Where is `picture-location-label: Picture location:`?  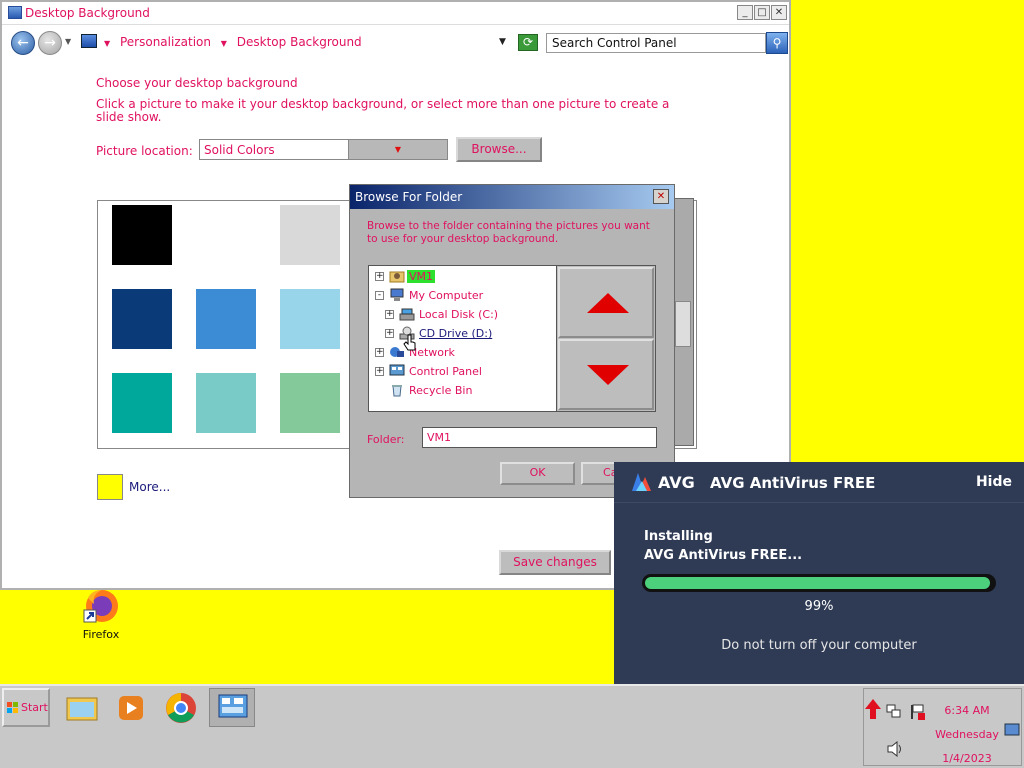
picture-location-label: Picture location: is located at coordinates (144, 151).